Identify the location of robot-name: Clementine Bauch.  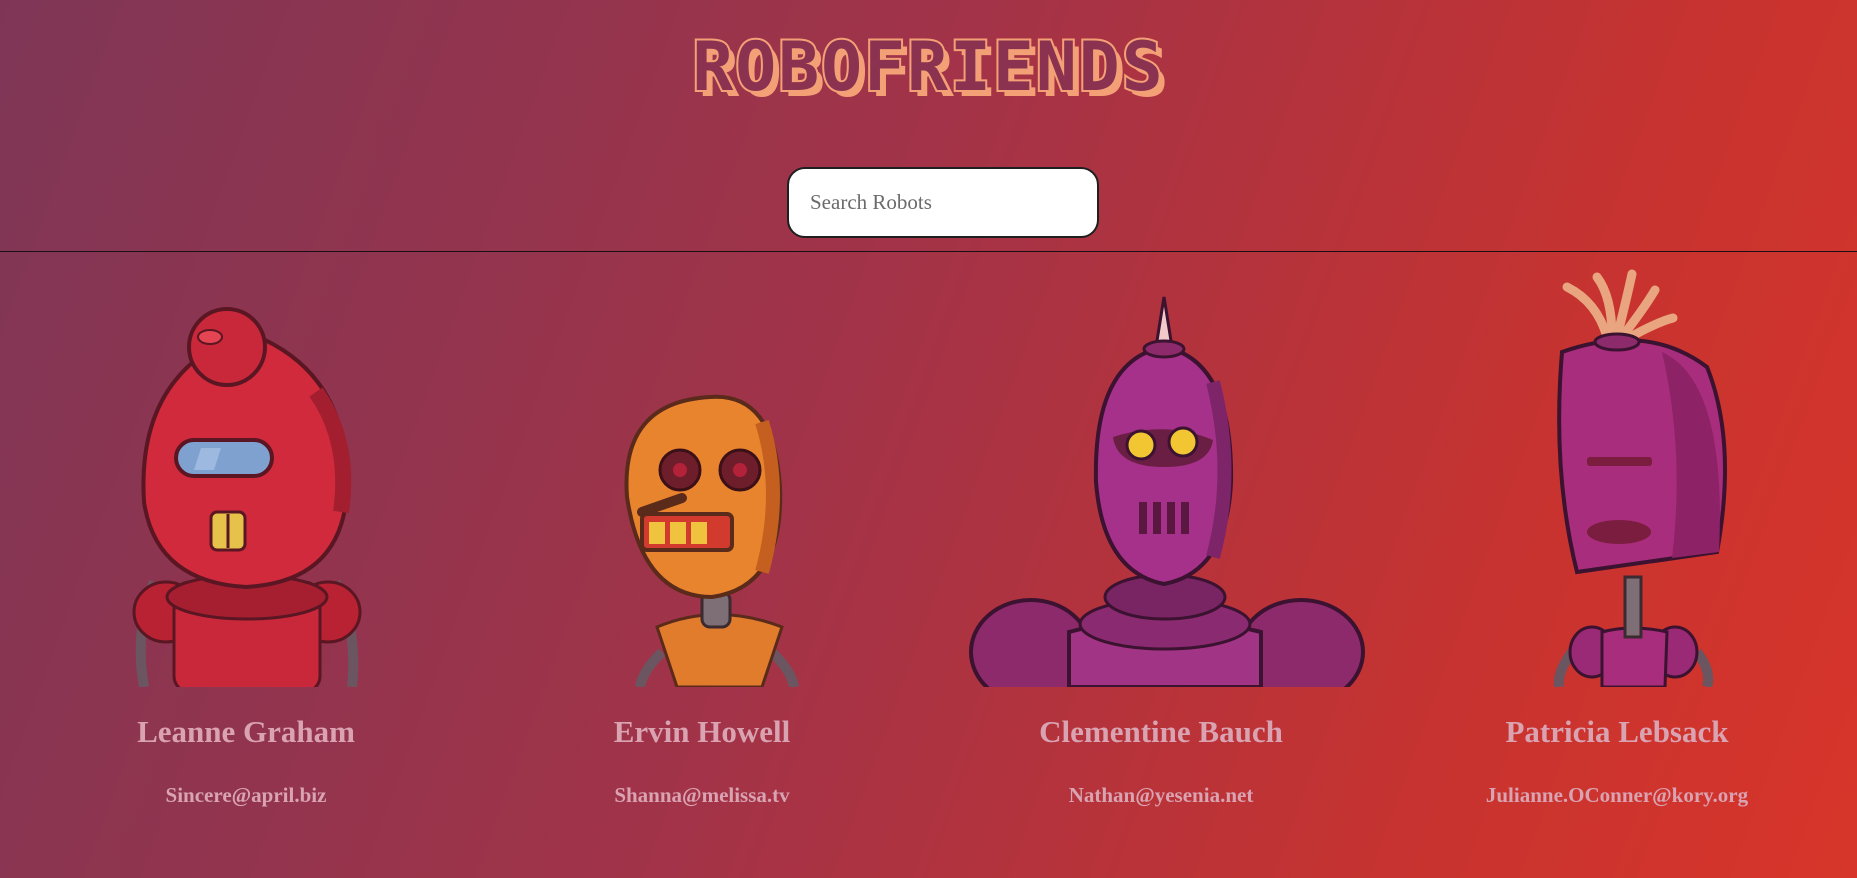
(1161, 731).